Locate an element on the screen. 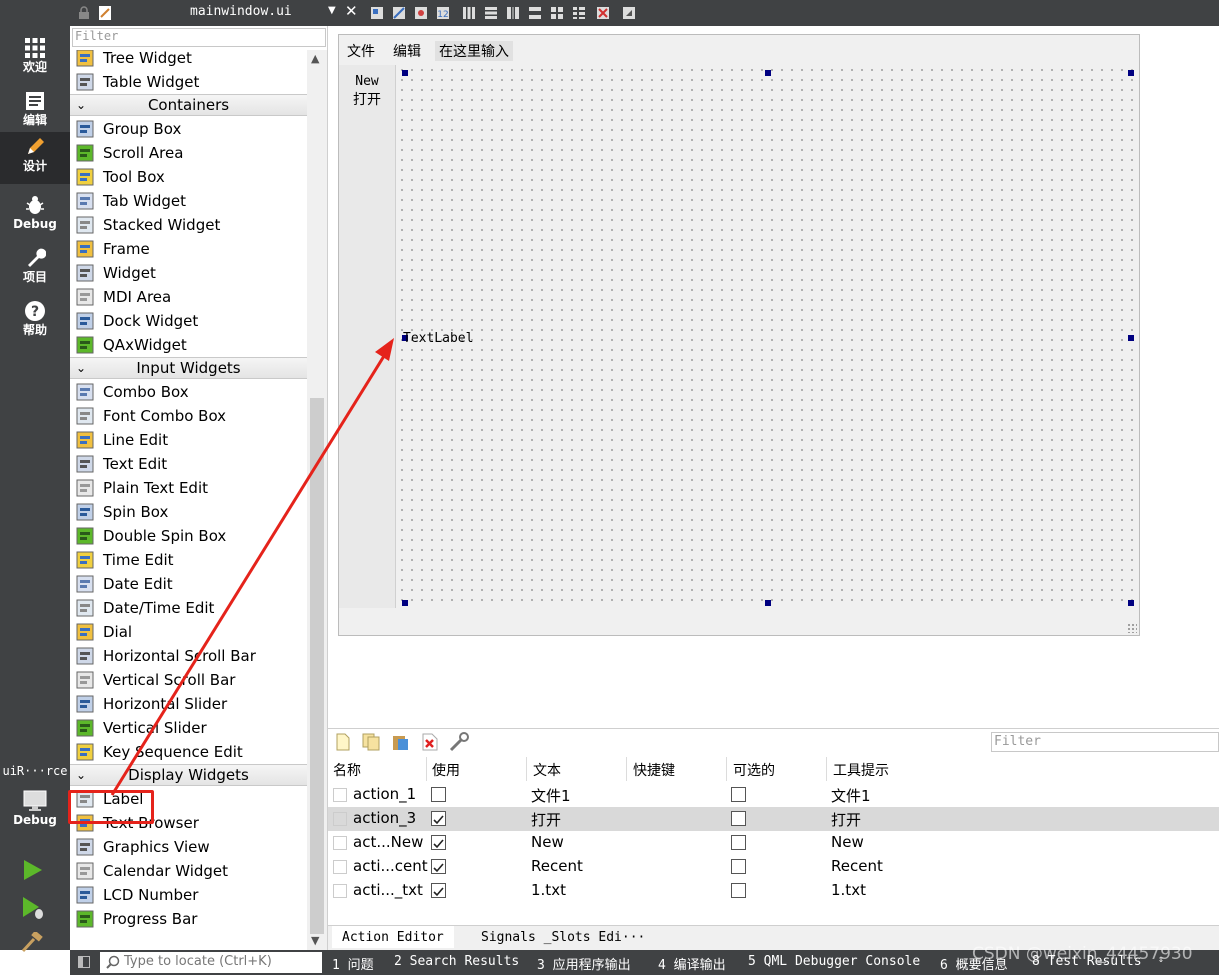  column-header-shortcut: 快捷键 is located at coordinates (654, 770).